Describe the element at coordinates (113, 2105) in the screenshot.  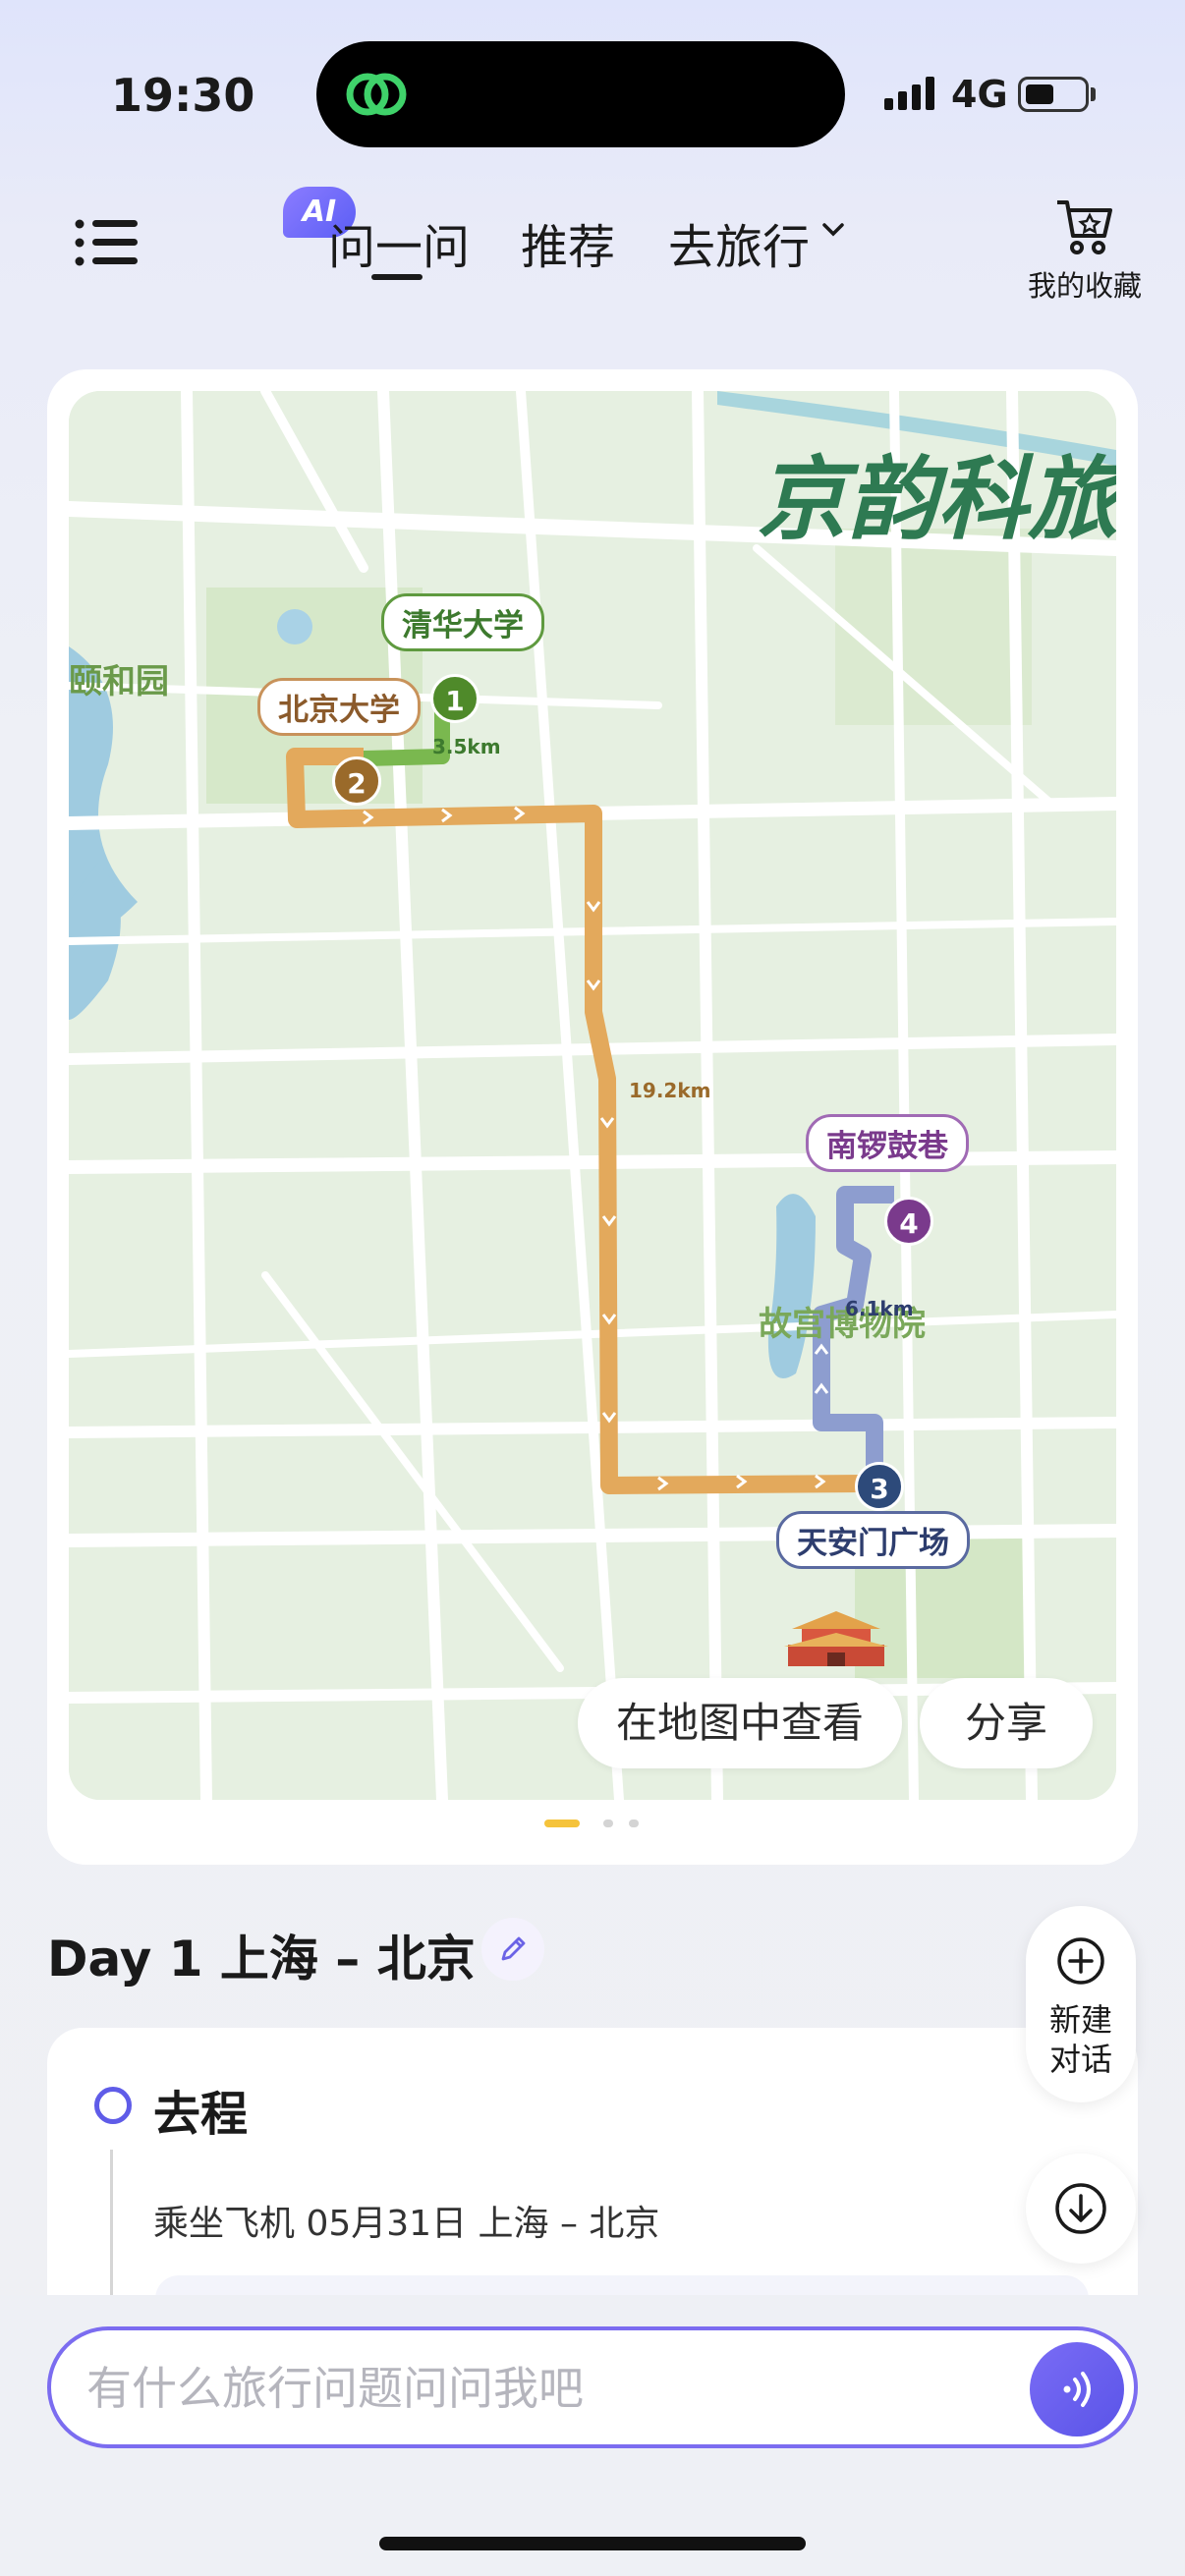
I see `timeline-node` at that location.